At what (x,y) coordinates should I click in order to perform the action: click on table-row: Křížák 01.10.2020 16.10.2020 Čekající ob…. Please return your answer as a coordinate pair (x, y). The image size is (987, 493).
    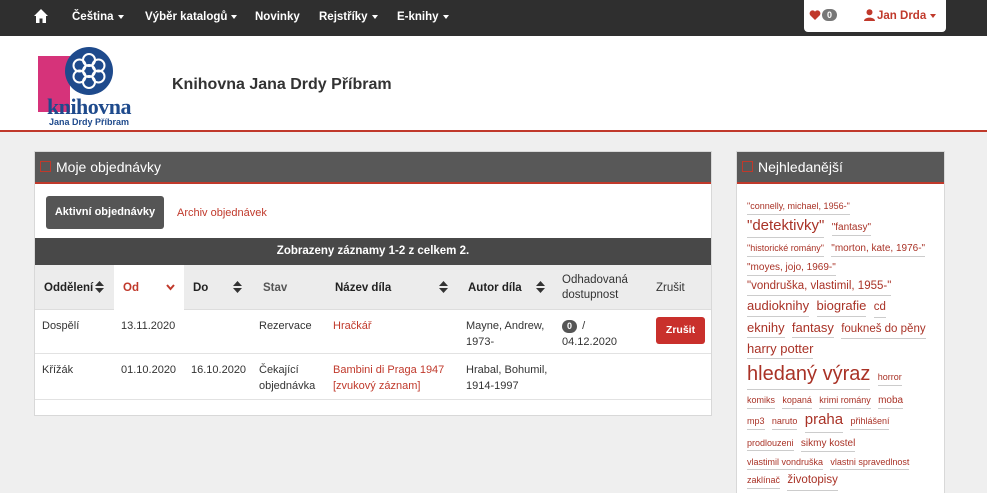
    Looking at the image, I should click on (373, 377).